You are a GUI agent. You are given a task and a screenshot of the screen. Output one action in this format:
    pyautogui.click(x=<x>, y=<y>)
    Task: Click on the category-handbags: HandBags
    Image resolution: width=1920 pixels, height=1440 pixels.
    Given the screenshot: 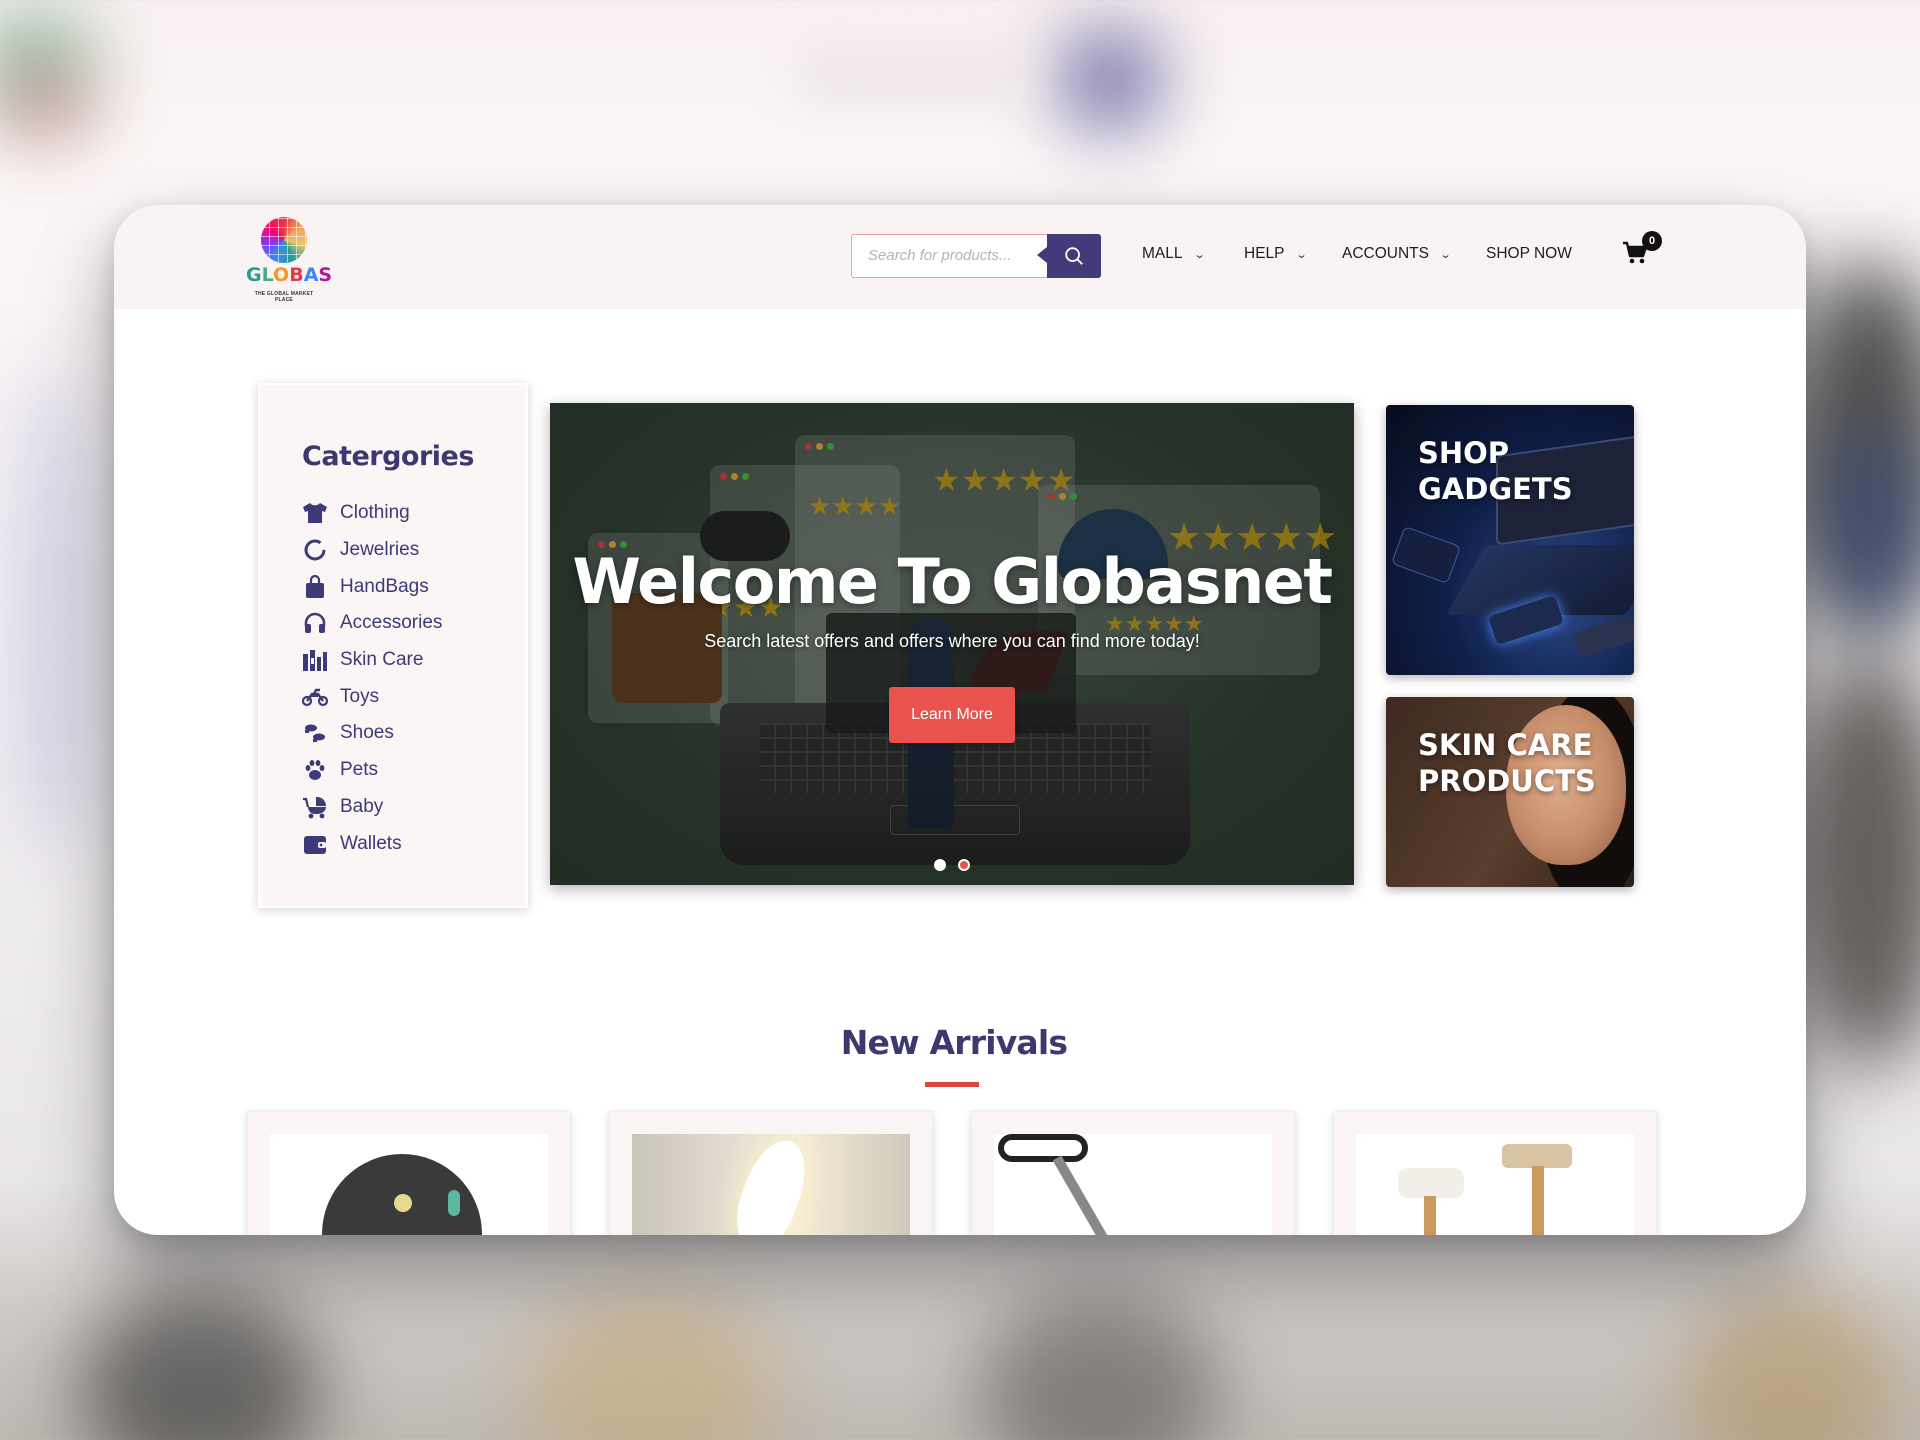 What is the action you would take?
    pyautogui.click(x=372, y=586)
    